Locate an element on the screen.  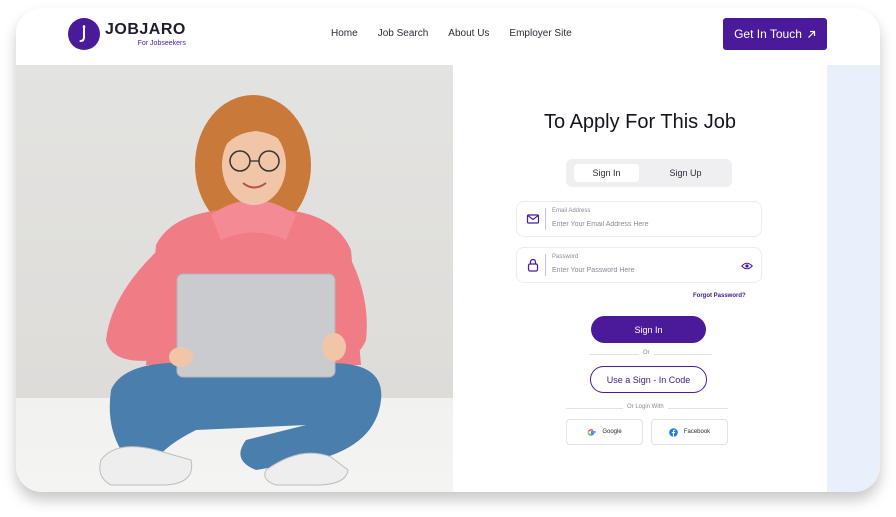
google-login-button: Google is located at coordinates (604, 432).